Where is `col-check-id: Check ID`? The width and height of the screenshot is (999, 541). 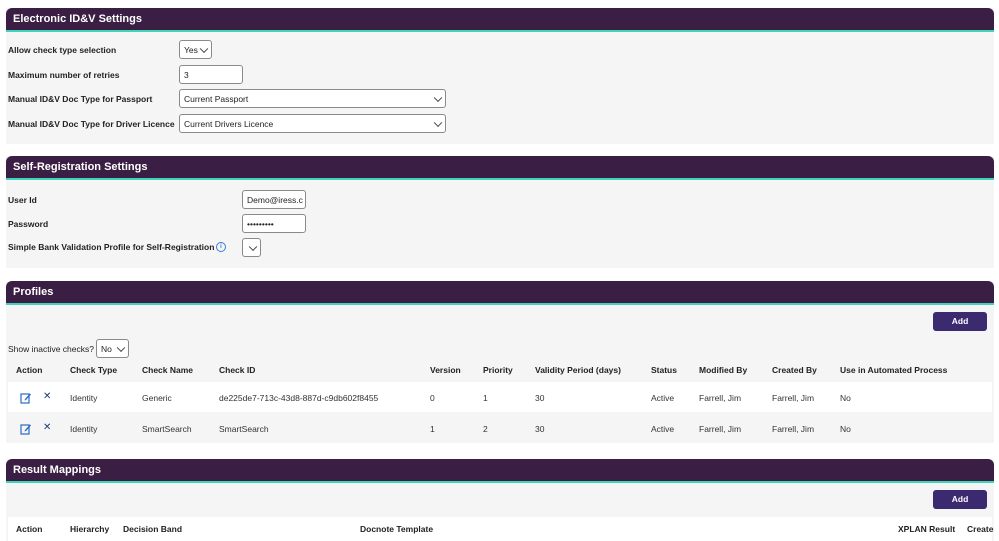
col-check-id: Check ID is located at coordinates (237, 370).